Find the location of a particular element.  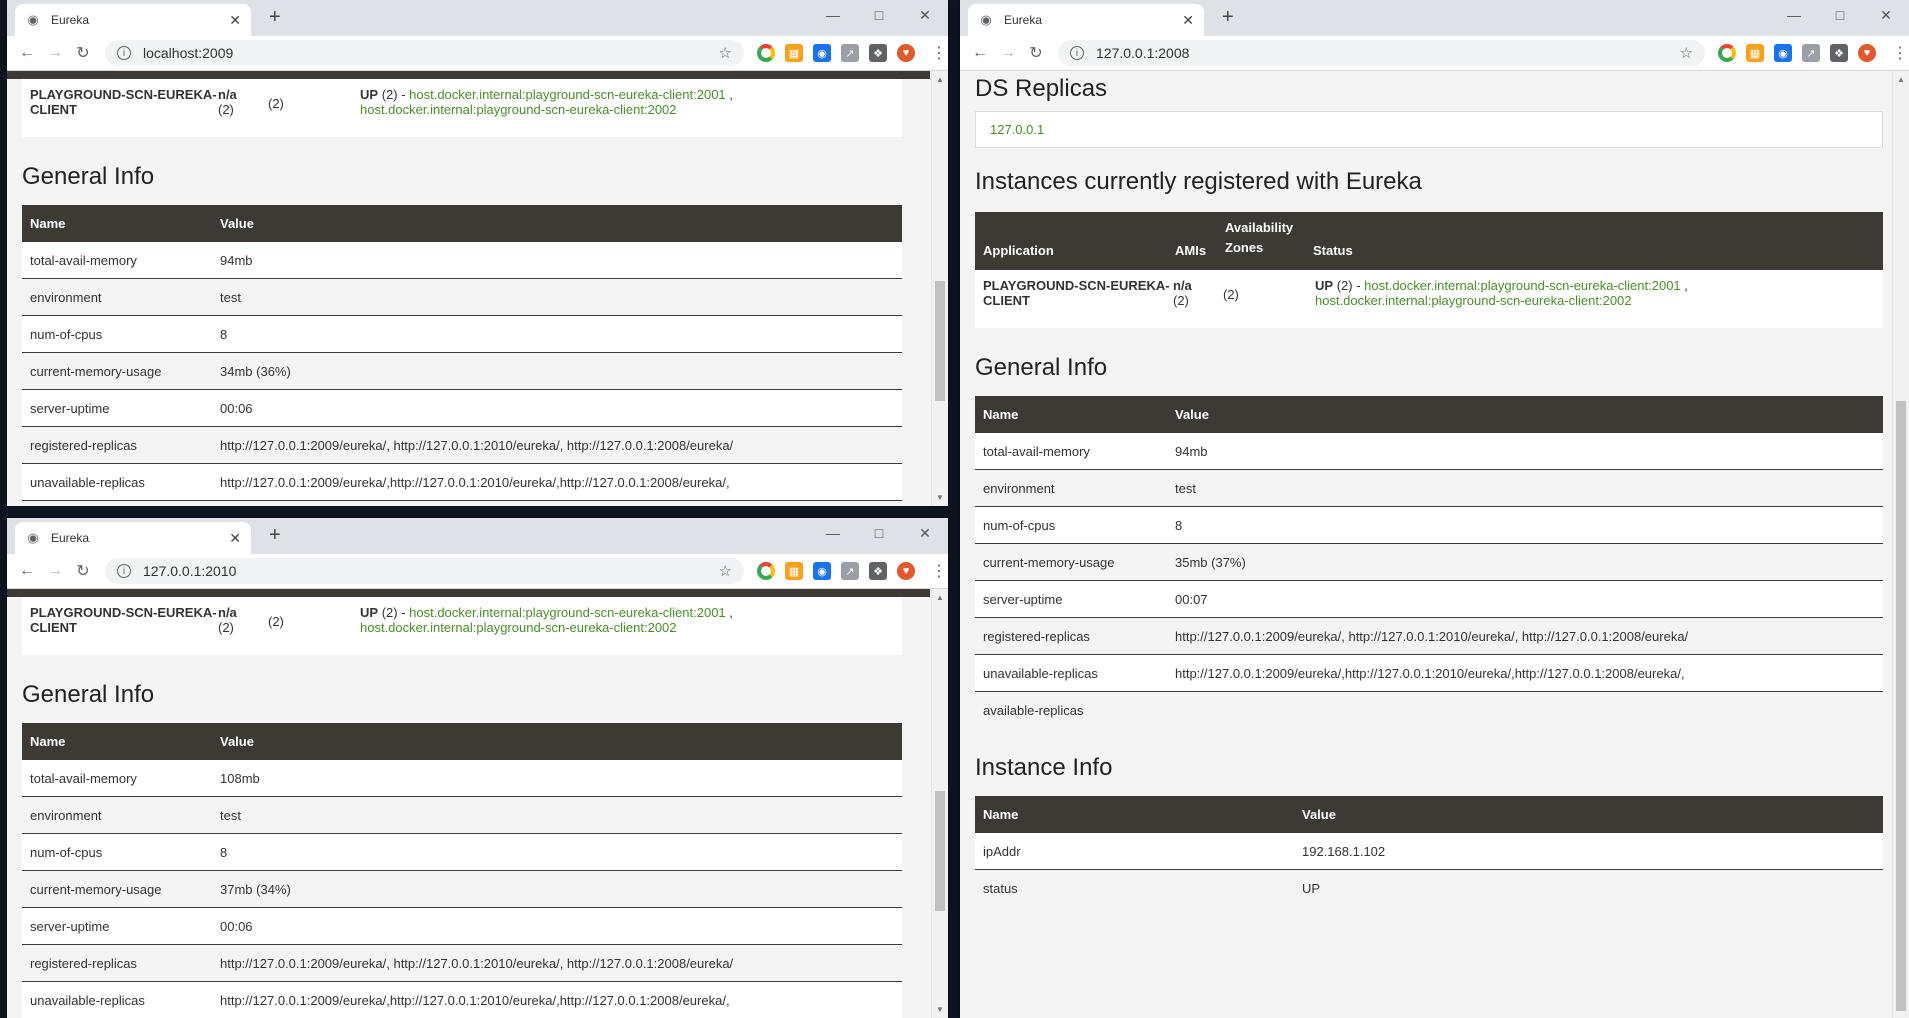

url-text: localhost:2009 is located at coordinates (431, 53).